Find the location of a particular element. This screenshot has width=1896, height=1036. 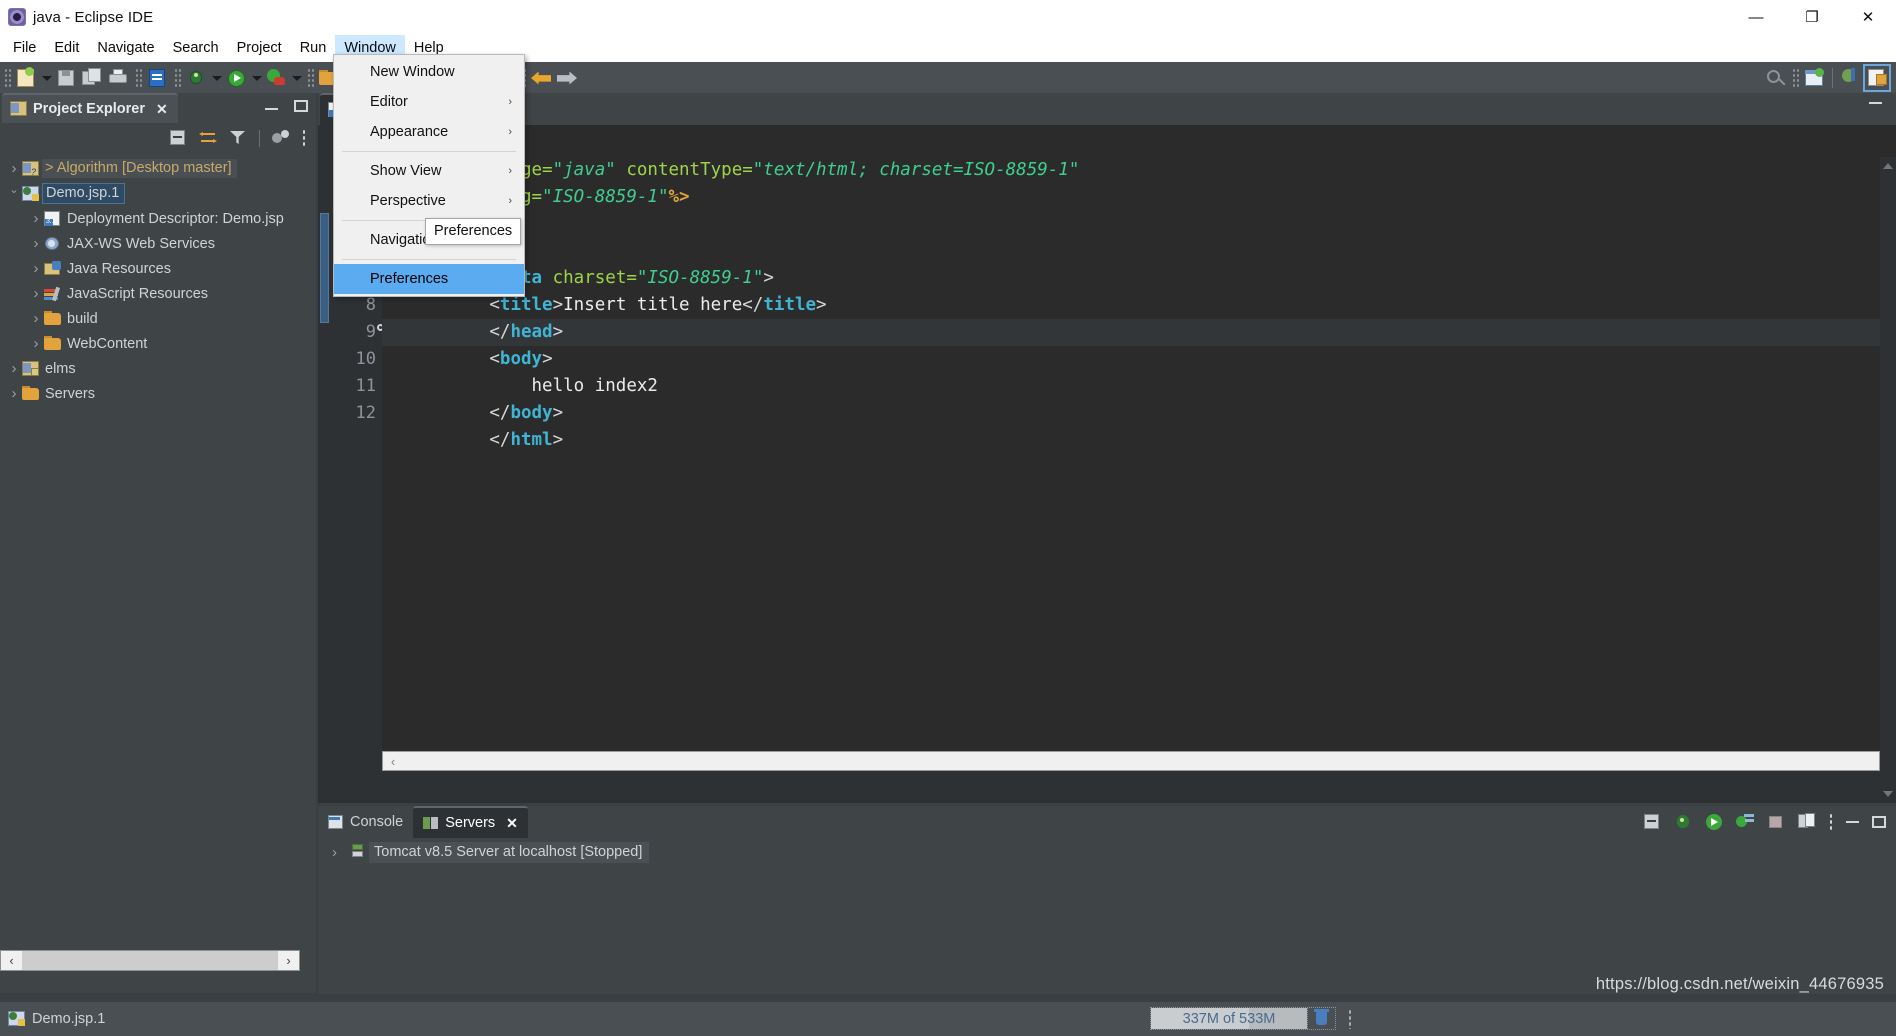

redo-icon is located at coordinates (567, 78).